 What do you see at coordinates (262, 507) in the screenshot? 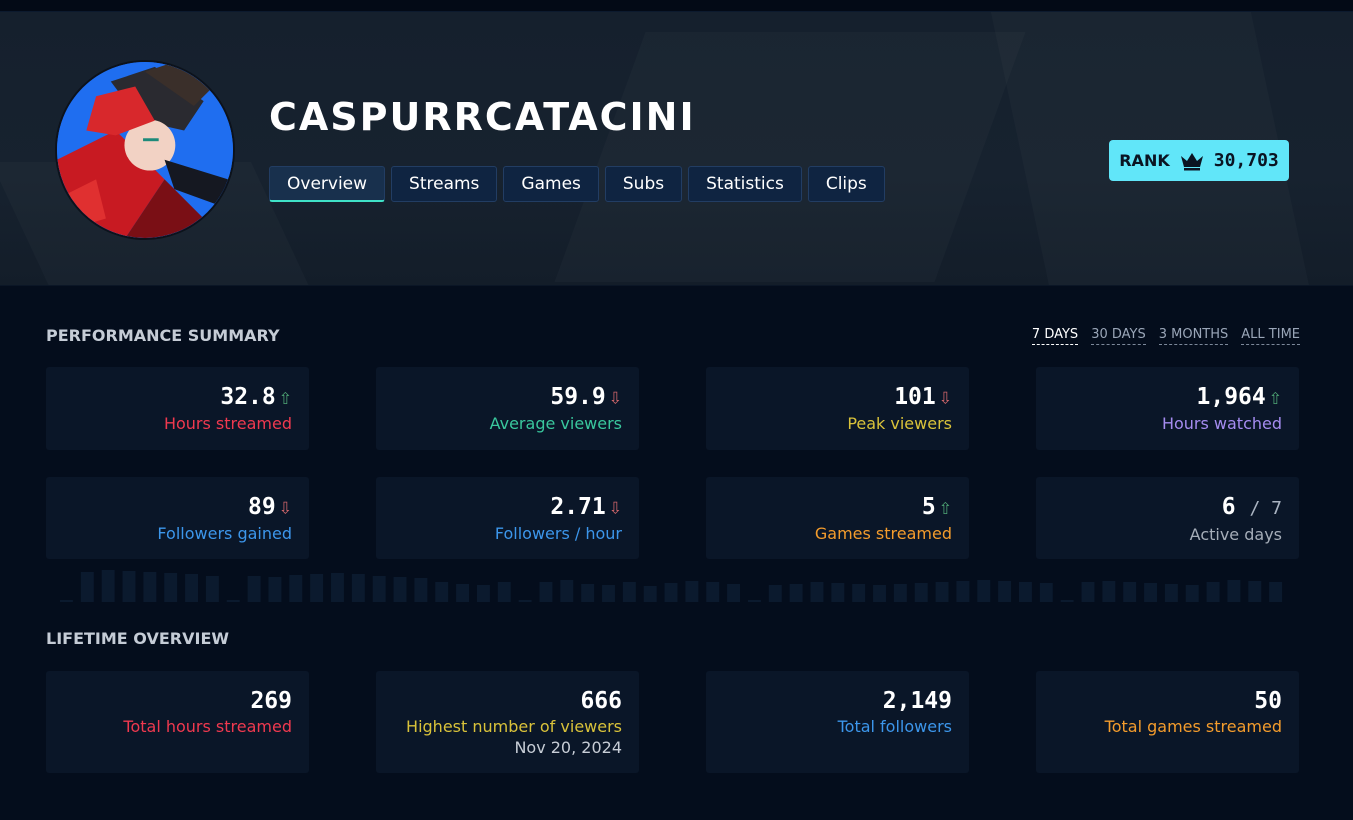
I see `stat-value: 89` at bounding box center [262, 507].